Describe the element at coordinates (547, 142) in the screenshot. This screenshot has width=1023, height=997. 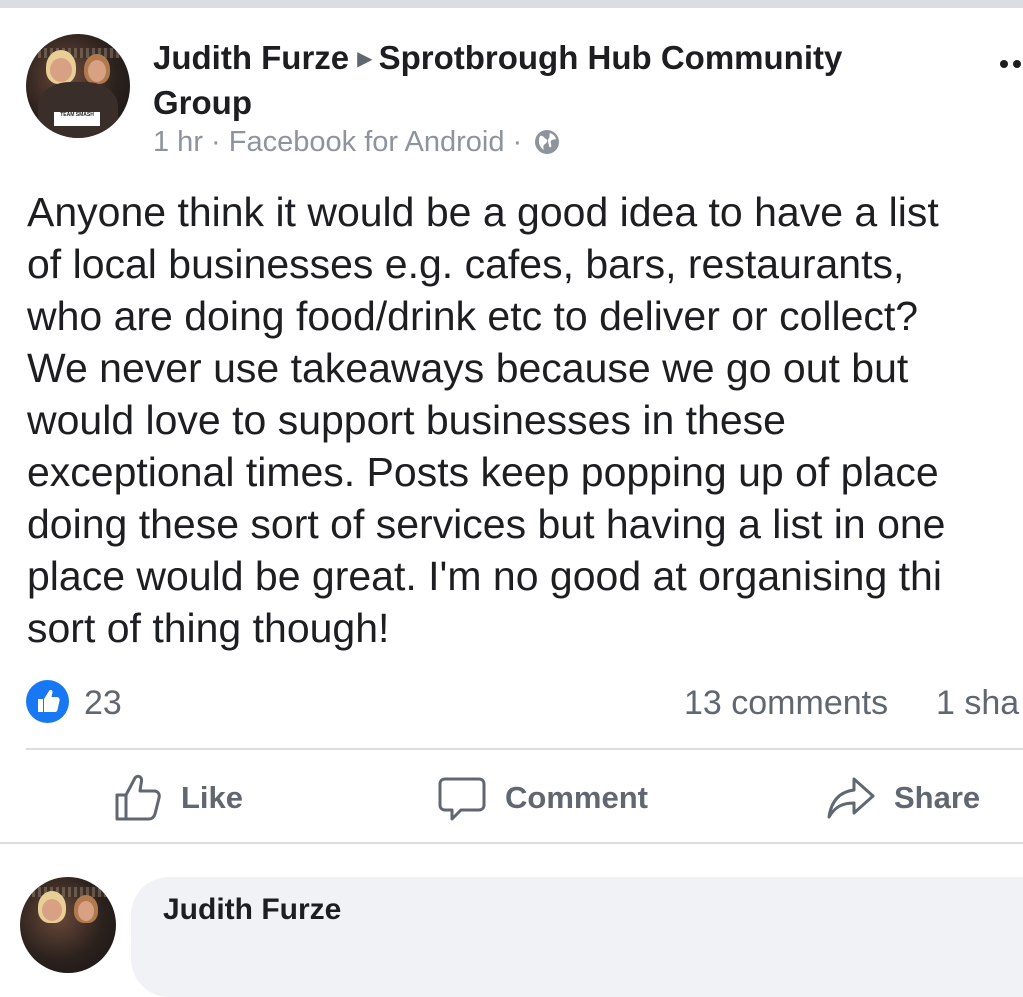
I see `globe-icon` at that location.